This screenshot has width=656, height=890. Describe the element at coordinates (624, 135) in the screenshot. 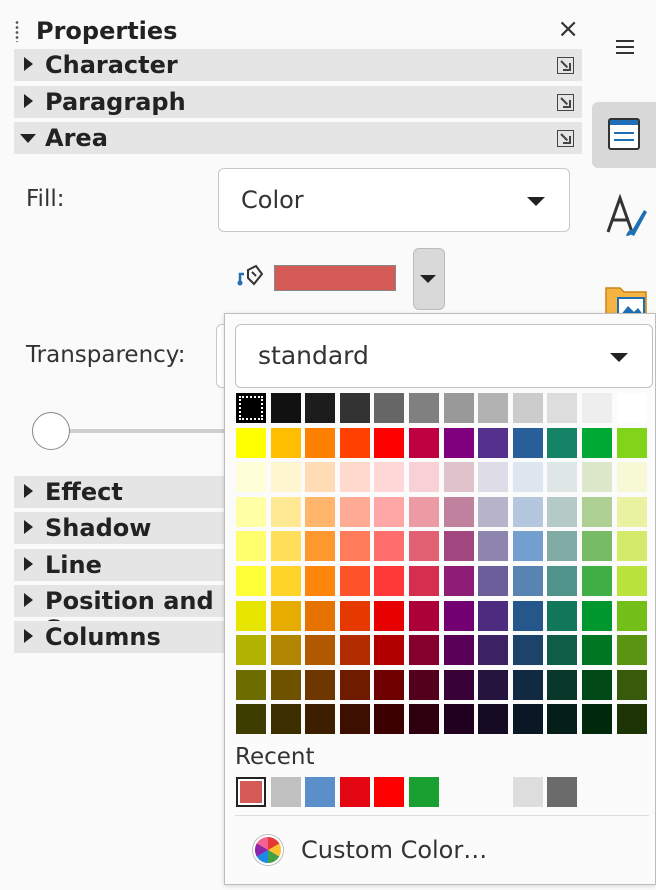

I see `tab-properties` at that location.